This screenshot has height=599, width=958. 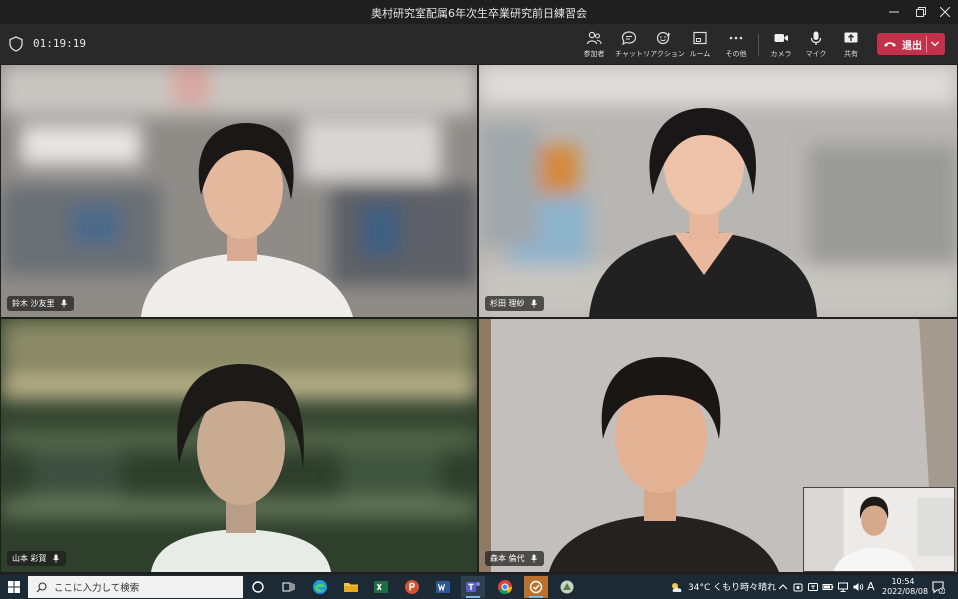 What do you see at coordinates (629, 38) in the screenshot?
I see `chat-icon` at bounding box center [629, 38].